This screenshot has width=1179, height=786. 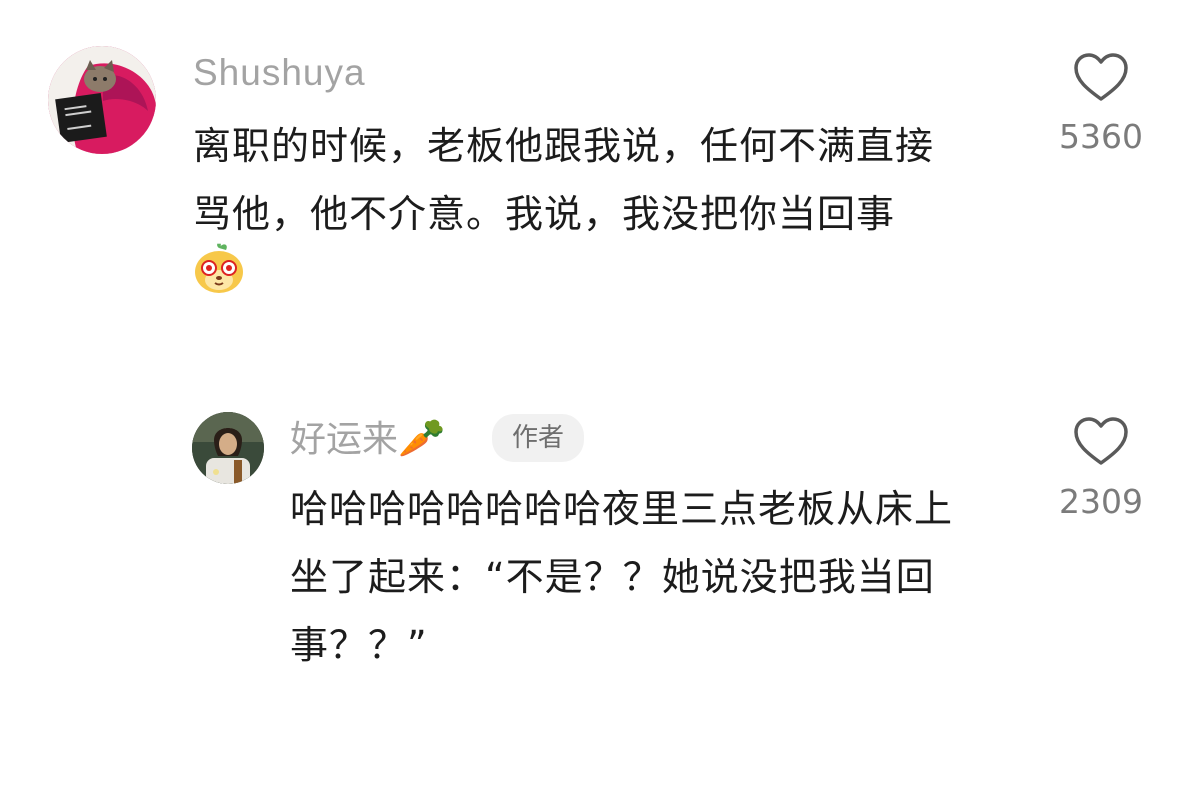 I want to click on carrot-emoji: 🥕, so click(x=422, y=438).